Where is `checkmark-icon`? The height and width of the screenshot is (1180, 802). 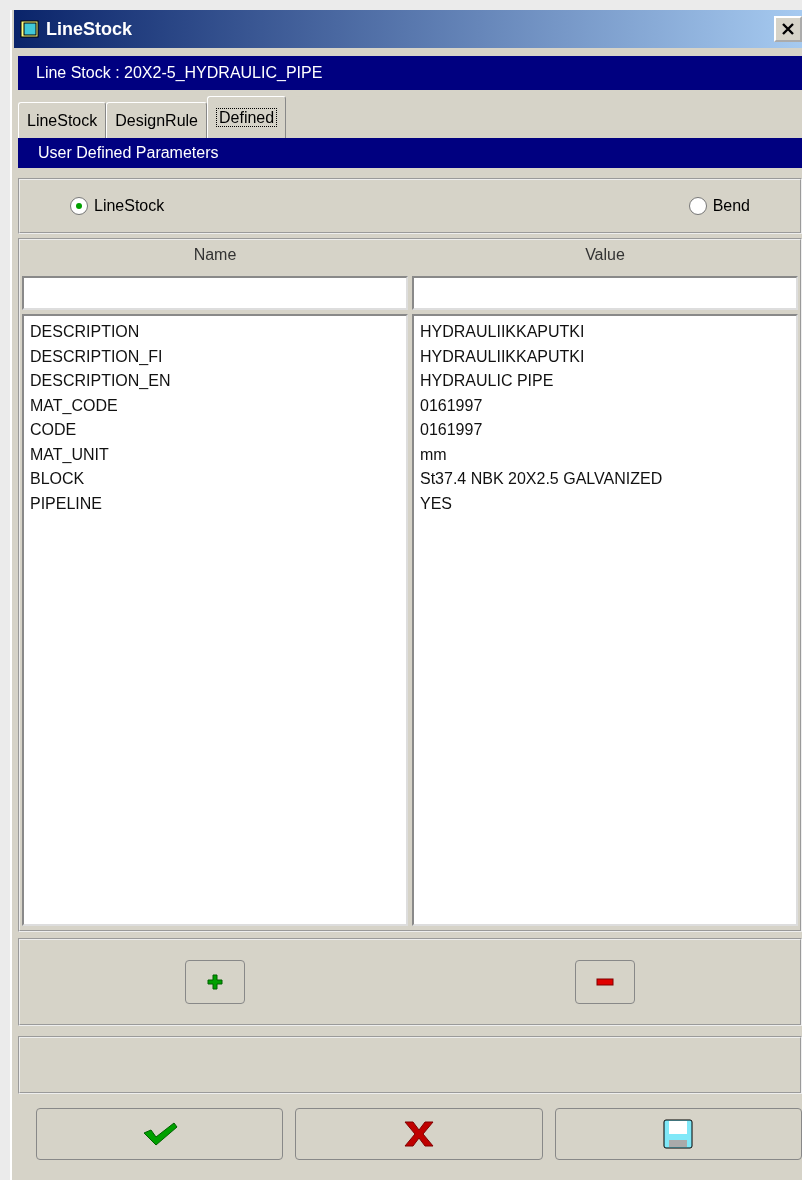 checkmark-icon is located at coordinates (159, 1134).